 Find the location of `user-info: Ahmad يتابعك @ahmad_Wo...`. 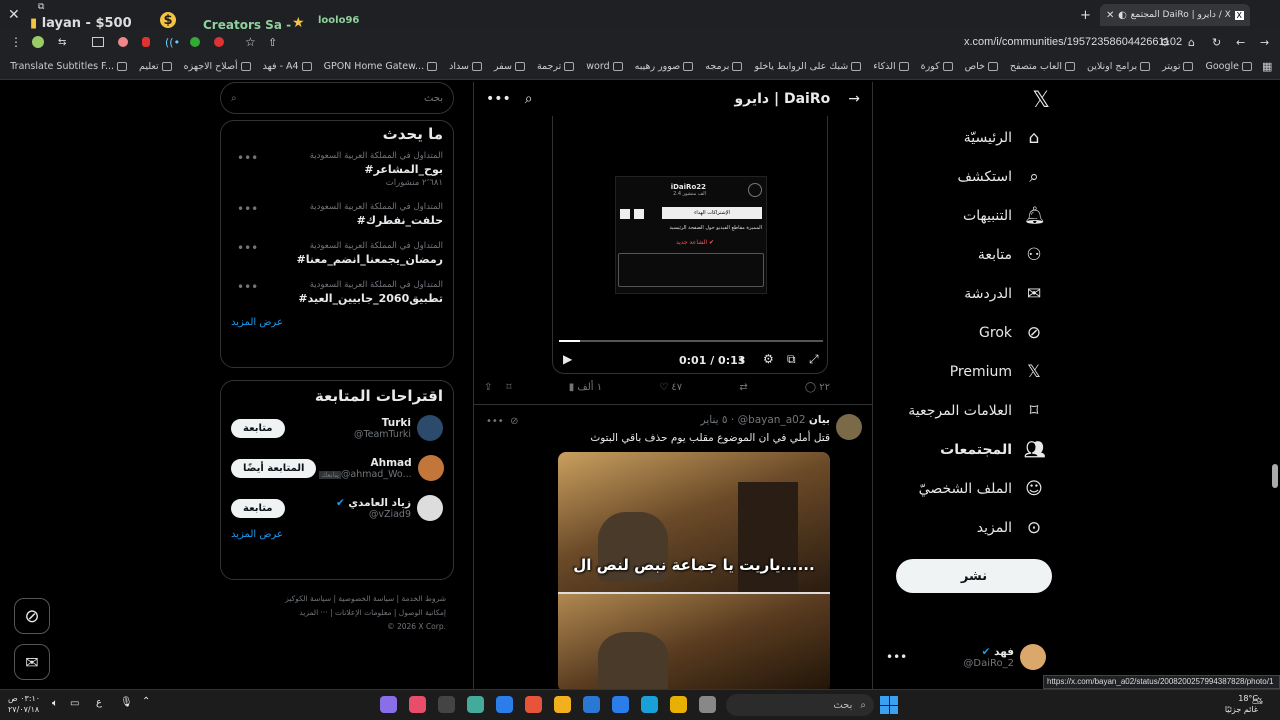

user-info: Ahmad يتابعك @ahmad_Wo... is located at coordinates (380, 468).